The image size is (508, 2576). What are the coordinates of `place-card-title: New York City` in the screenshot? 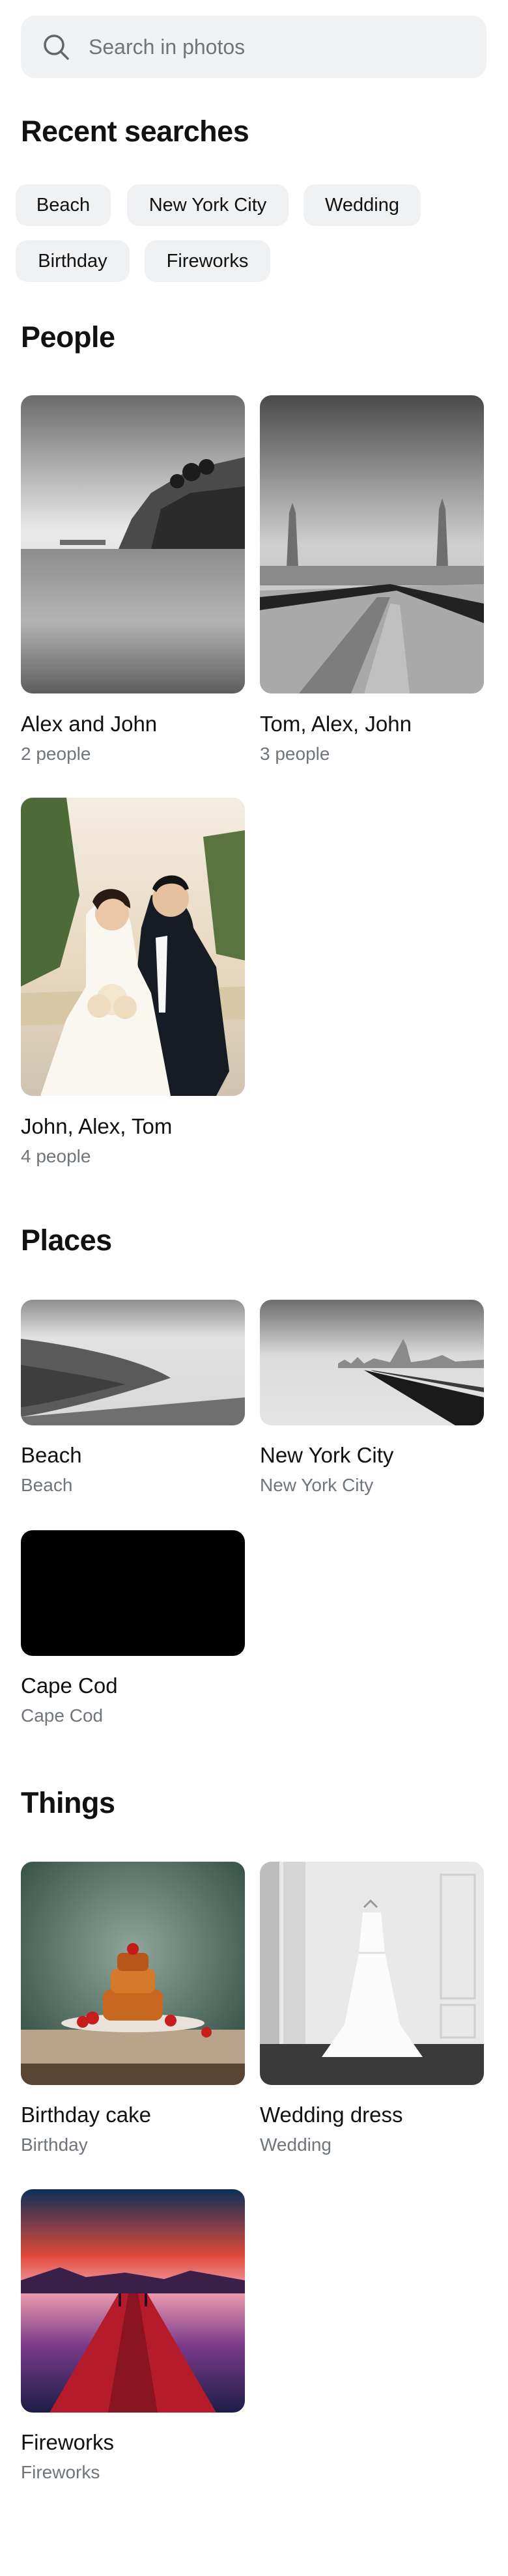 It's located at (327, 1455).